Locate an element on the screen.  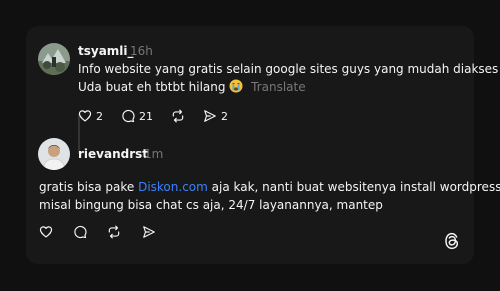
reply-count: 21 is located at coordinates (146, 116).